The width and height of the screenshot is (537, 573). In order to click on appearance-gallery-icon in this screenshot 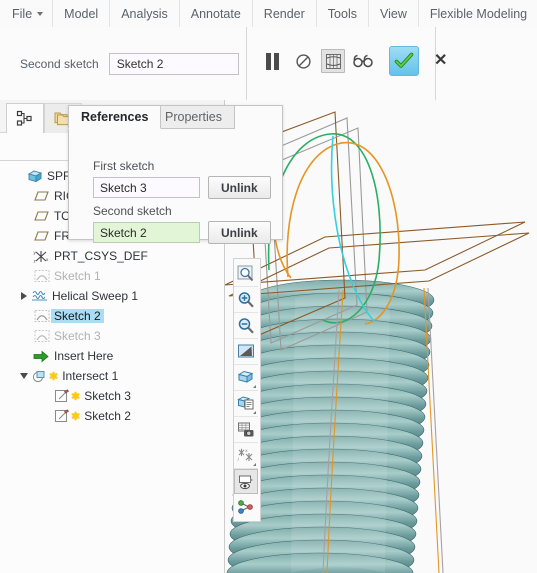, I will do `click(246, 506)`.